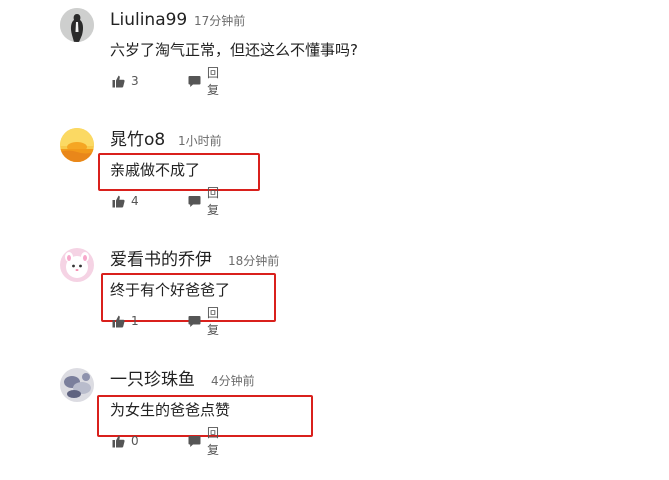  What do you see at coordinates (152, 380) in the screenshot?
I see `comment-username: 一只珍珠鱼` at bounding box center [152, 380].